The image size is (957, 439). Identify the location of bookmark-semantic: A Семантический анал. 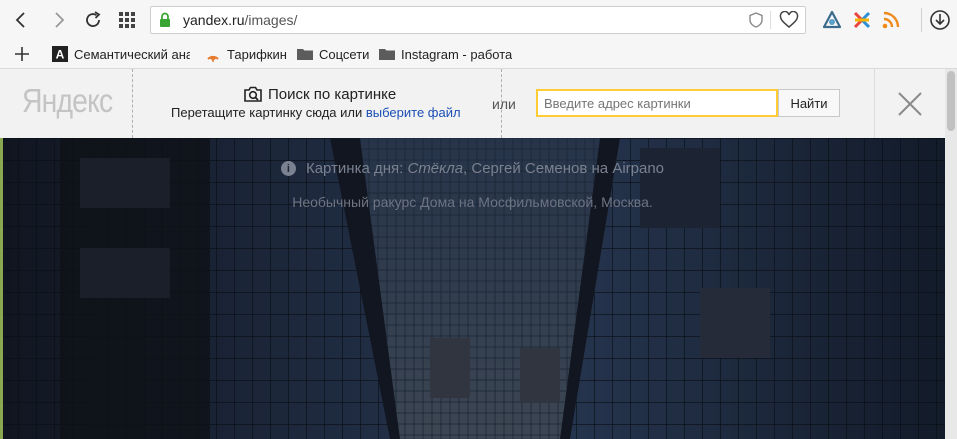
(121, 54).